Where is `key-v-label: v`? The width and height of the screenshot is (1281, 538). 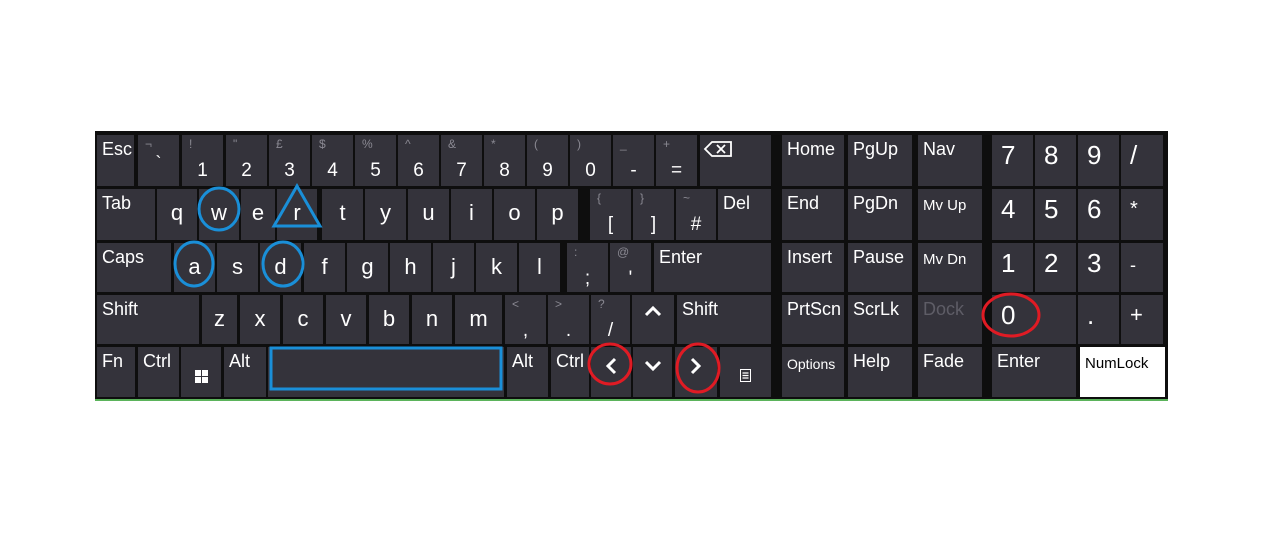 key-v-label: v is located at coordinates (346, 318).